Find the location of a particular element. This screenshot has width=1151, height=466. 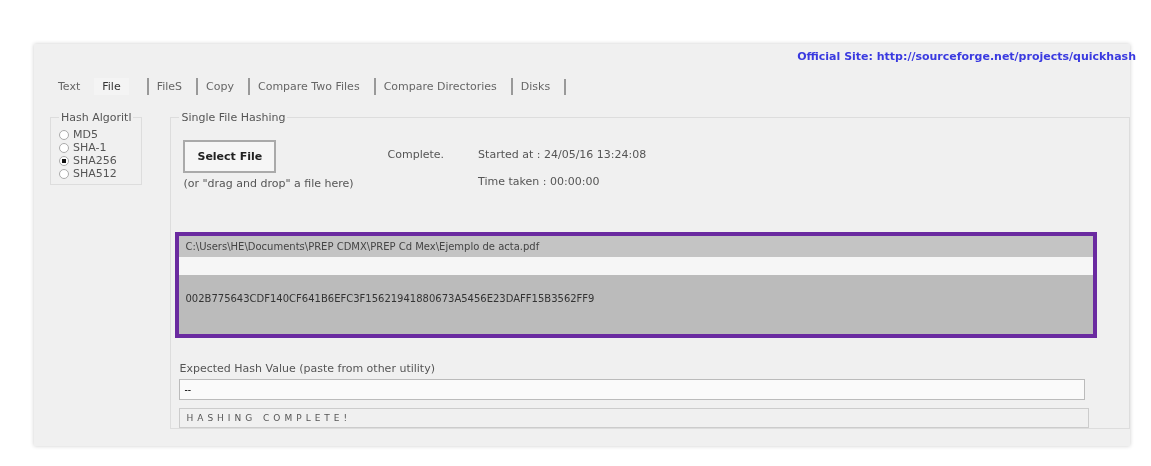

expected-hash-field: -- is located at coordinates (632, 389).